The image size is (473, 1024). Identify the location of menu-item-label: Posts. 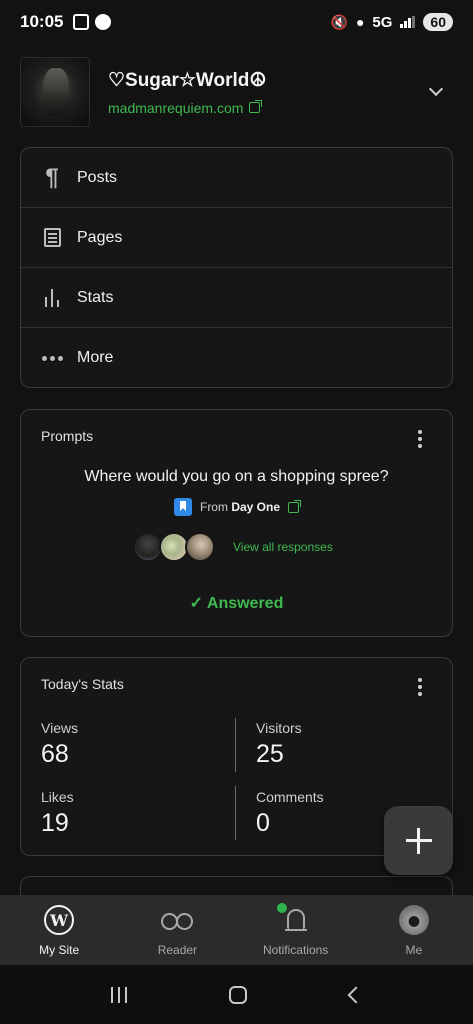
(97, 177).